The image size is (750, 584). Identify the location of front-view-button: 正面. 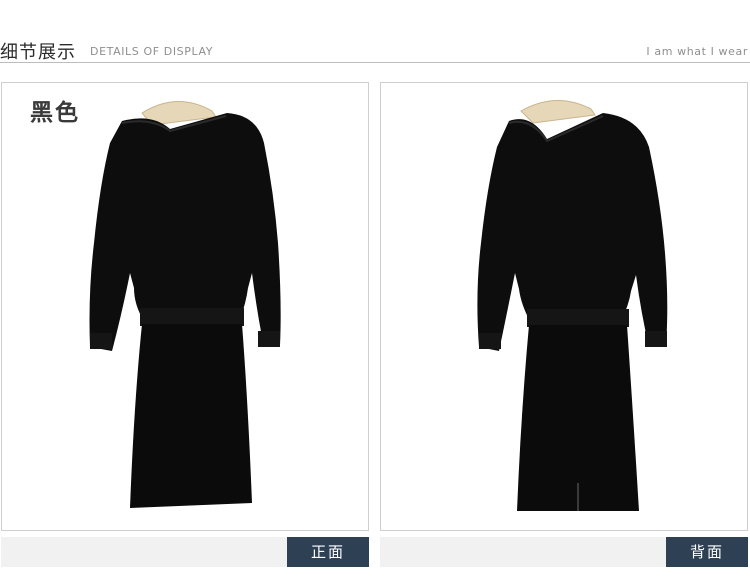
(328, 552).